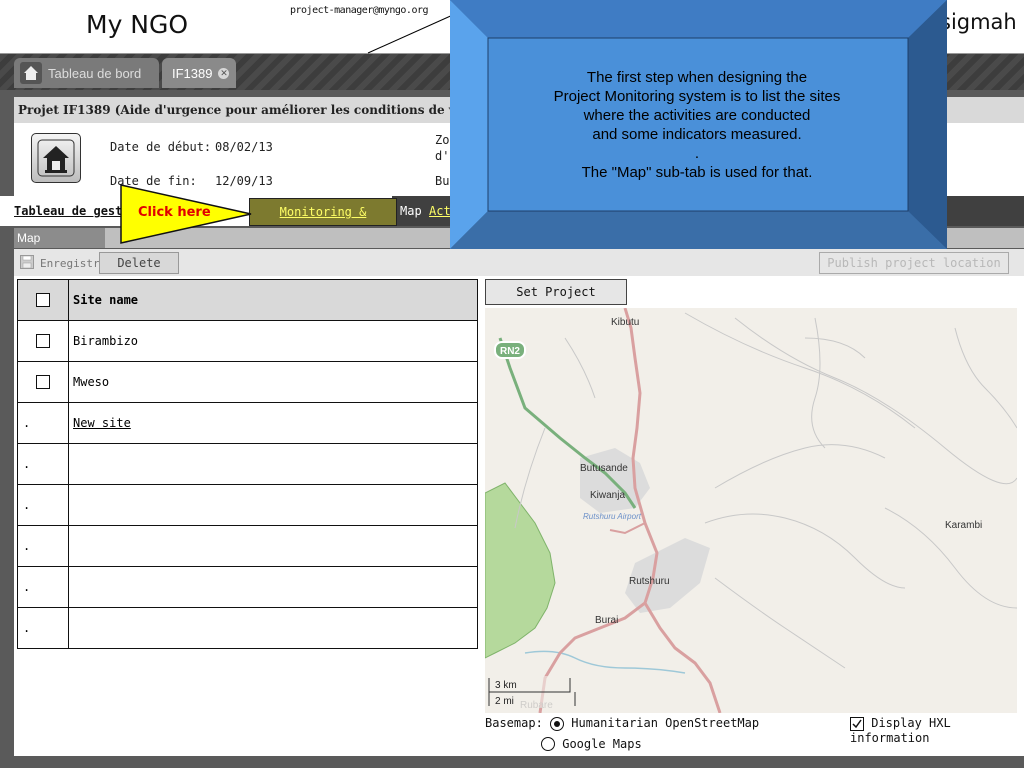 This screenshot has height=768, width=1024. I want to click on tab-dashboard: Tableau de bord, so click(86, 73).